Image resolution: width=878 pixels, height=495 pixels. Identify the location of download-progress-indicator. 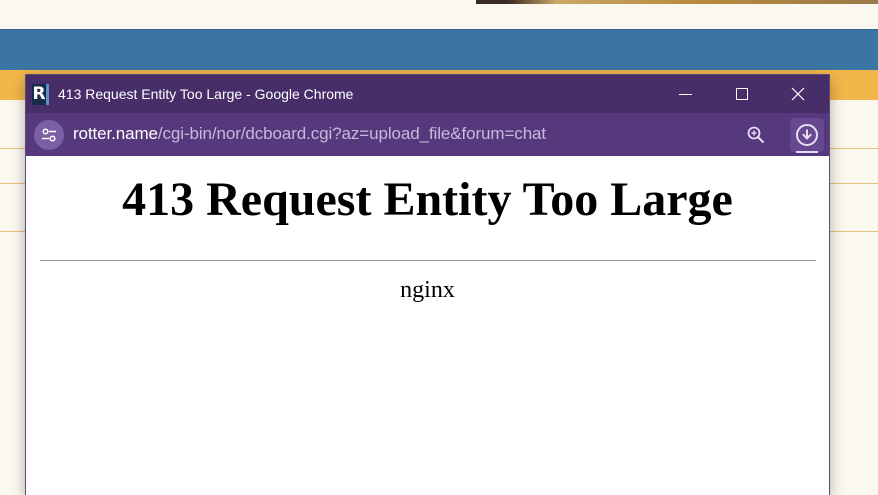
(807, 152).